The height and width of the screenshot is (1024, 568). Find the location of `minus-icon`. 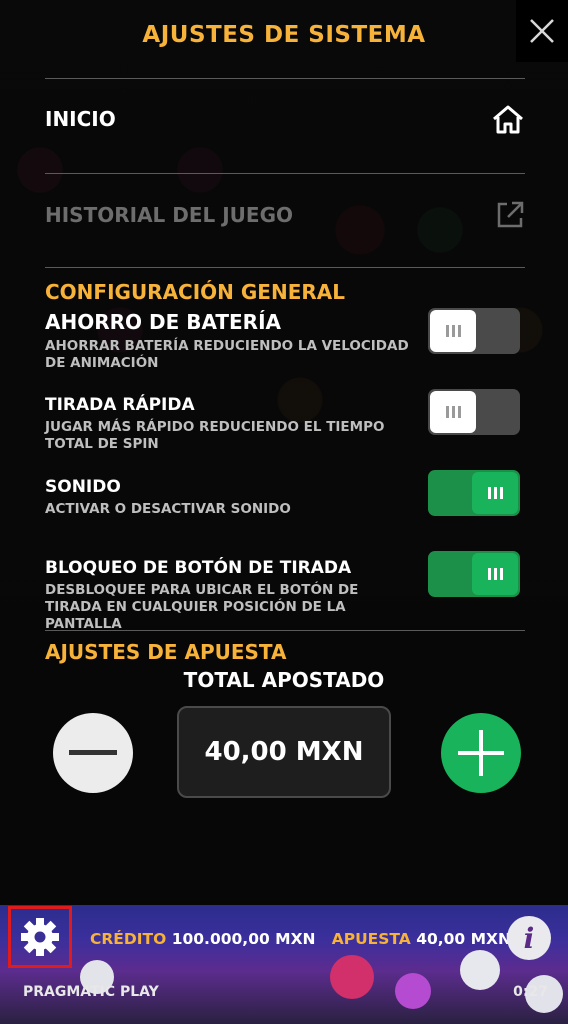

minus-icon is located at coordinates (93, 752).